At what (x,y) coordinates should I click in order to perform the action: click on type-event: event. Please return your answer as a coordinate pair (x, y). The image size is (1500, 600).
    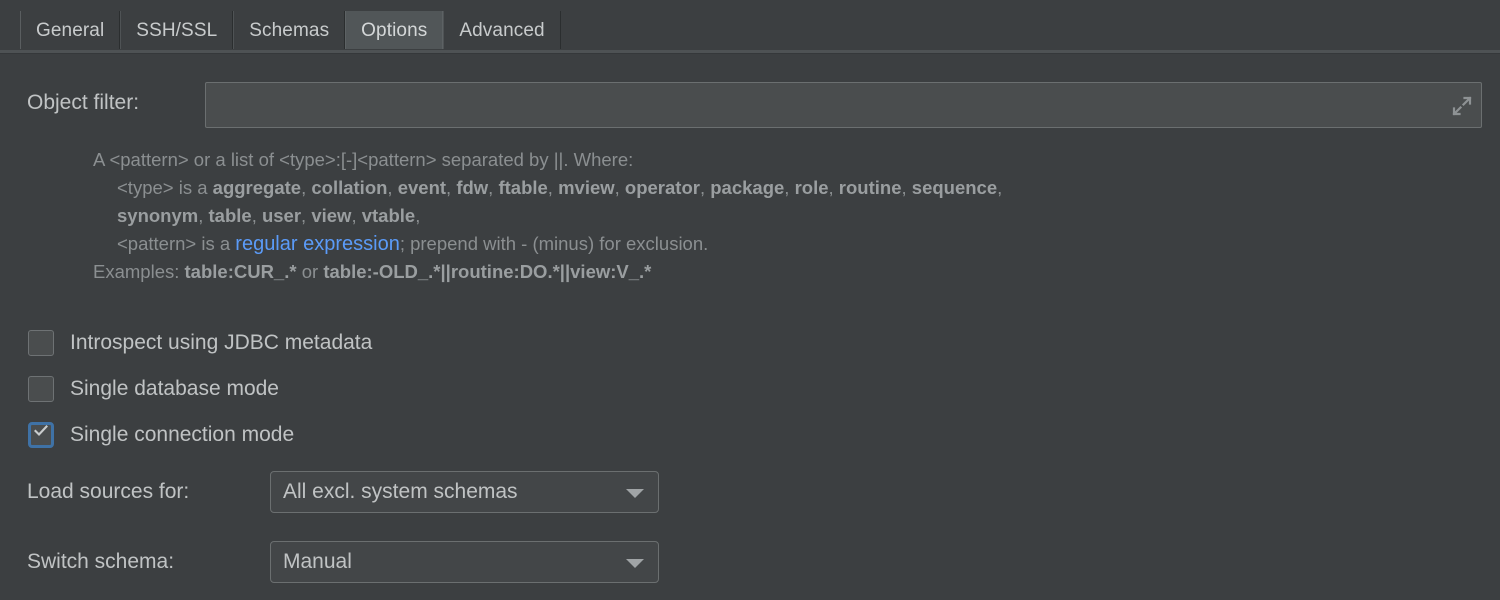
    Looking at the image, I should click on (422, 187).